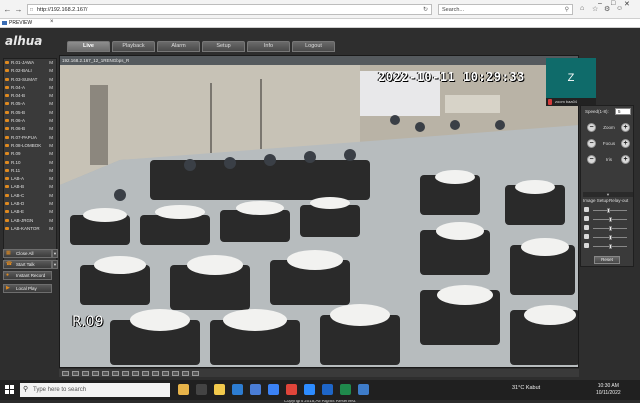 The image size is (640, 403). I want to click on reset-button: Reset, so click(607, 260).